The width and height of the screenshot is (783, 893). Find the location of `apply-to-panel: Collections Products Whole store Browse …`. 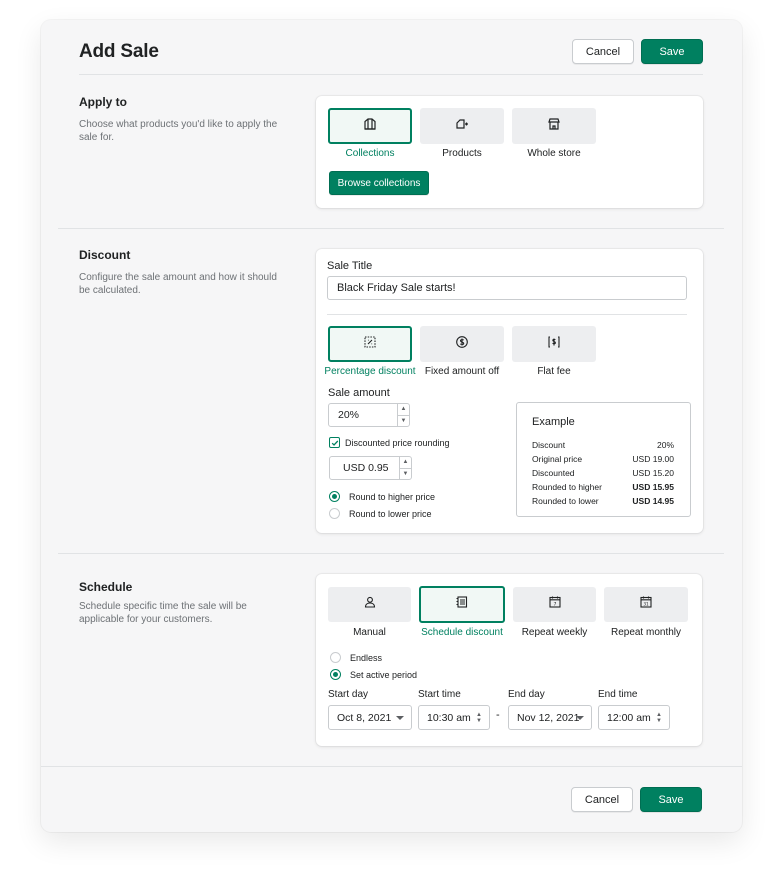

apply-to-panel: Collections Products Whole store Browse … is located at coordinates (509, 152).